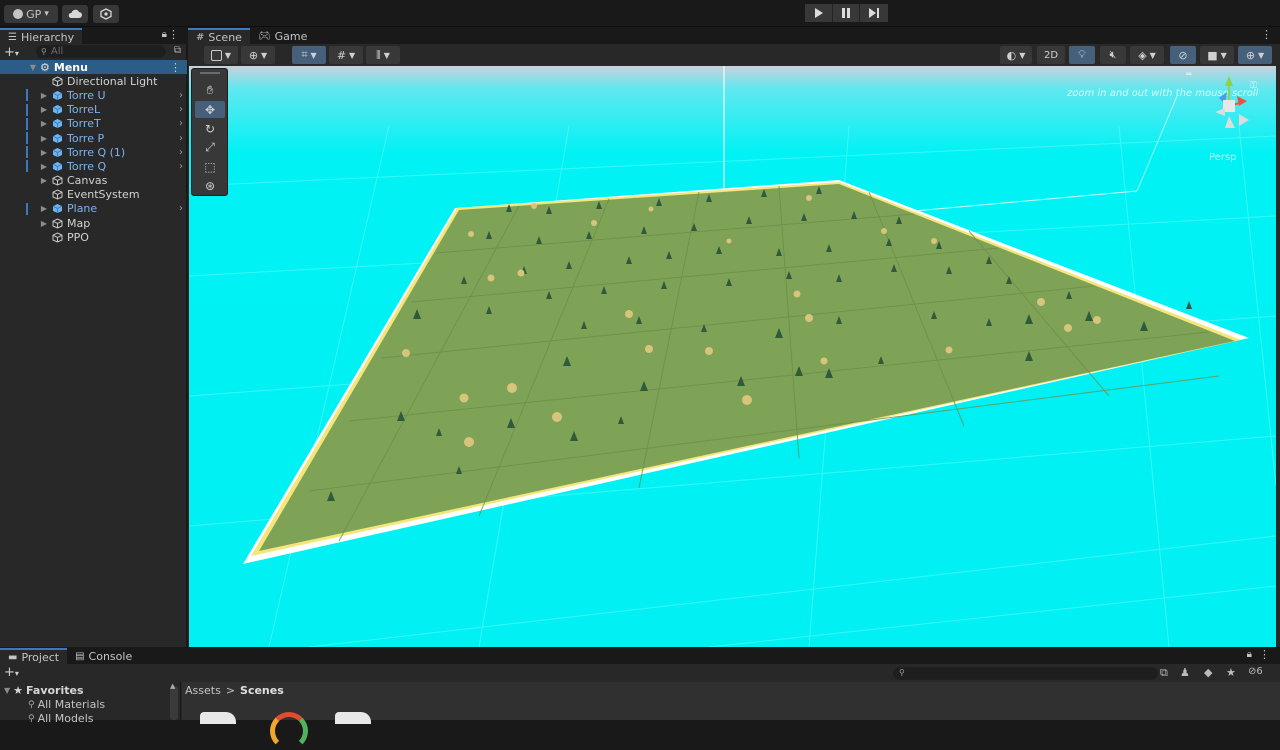 The image size is (1280, 750). Describe the element at coordinates (640, 673) in the screenshot. I see `project-toolbar: +▾ ⚲ ⧉ ♟ ◆ ★ ⊘6` at that location.